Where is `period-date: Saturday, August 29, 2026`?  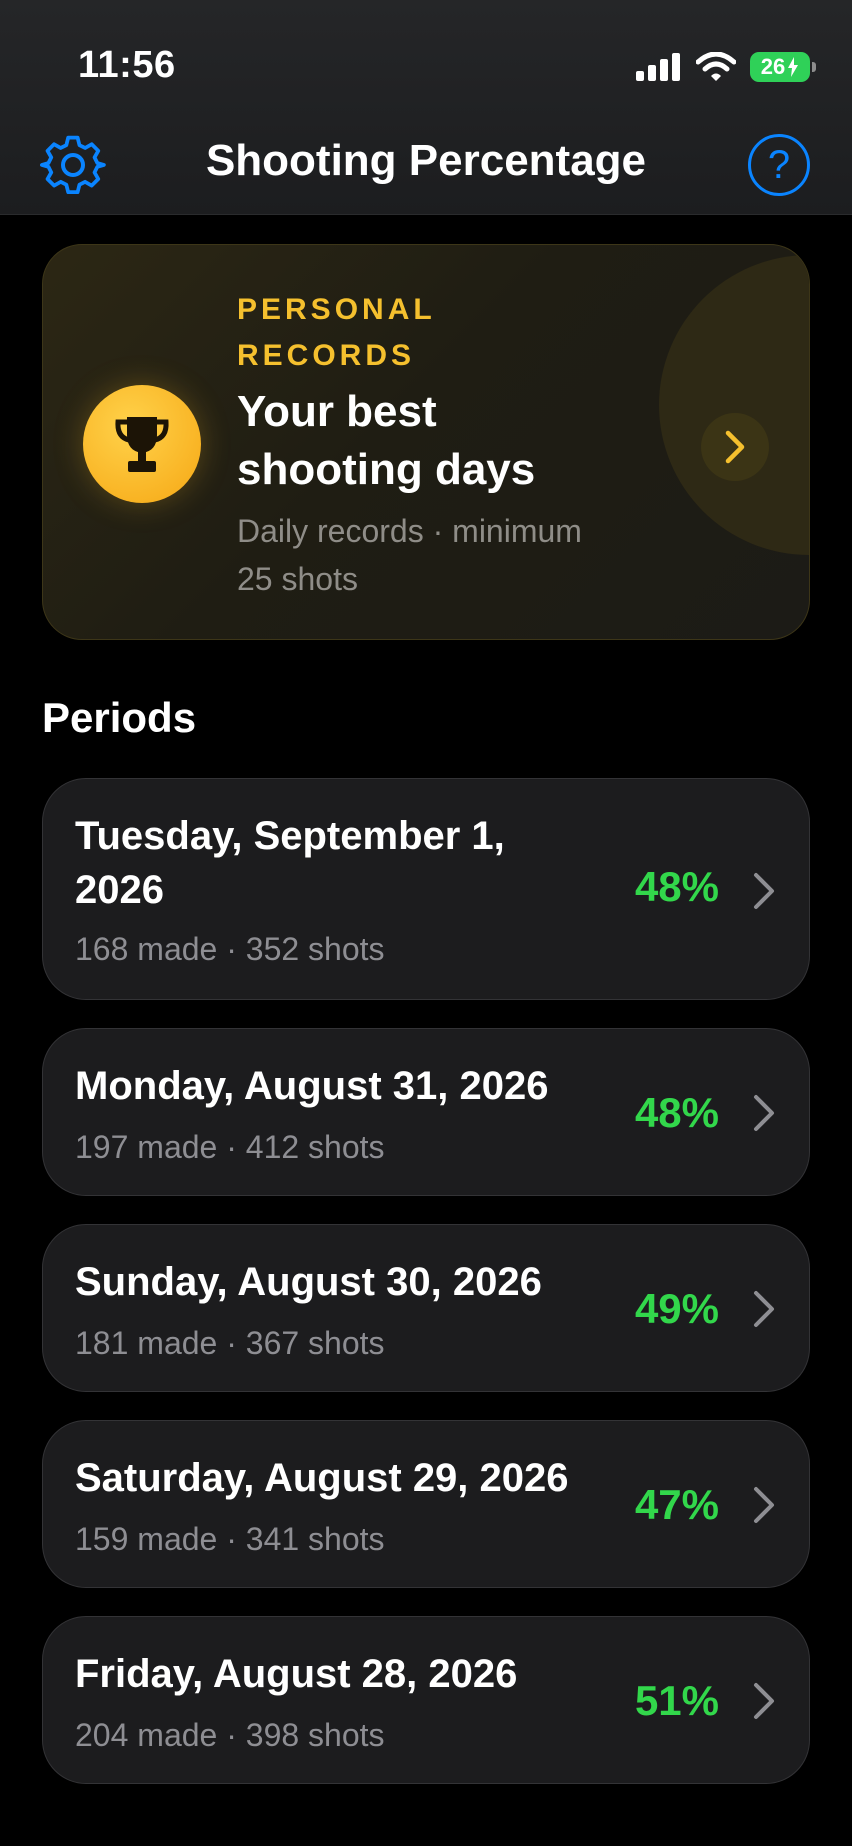 period-date: Saturday, August 29, 2026 is located at coordinates (322, 1478).